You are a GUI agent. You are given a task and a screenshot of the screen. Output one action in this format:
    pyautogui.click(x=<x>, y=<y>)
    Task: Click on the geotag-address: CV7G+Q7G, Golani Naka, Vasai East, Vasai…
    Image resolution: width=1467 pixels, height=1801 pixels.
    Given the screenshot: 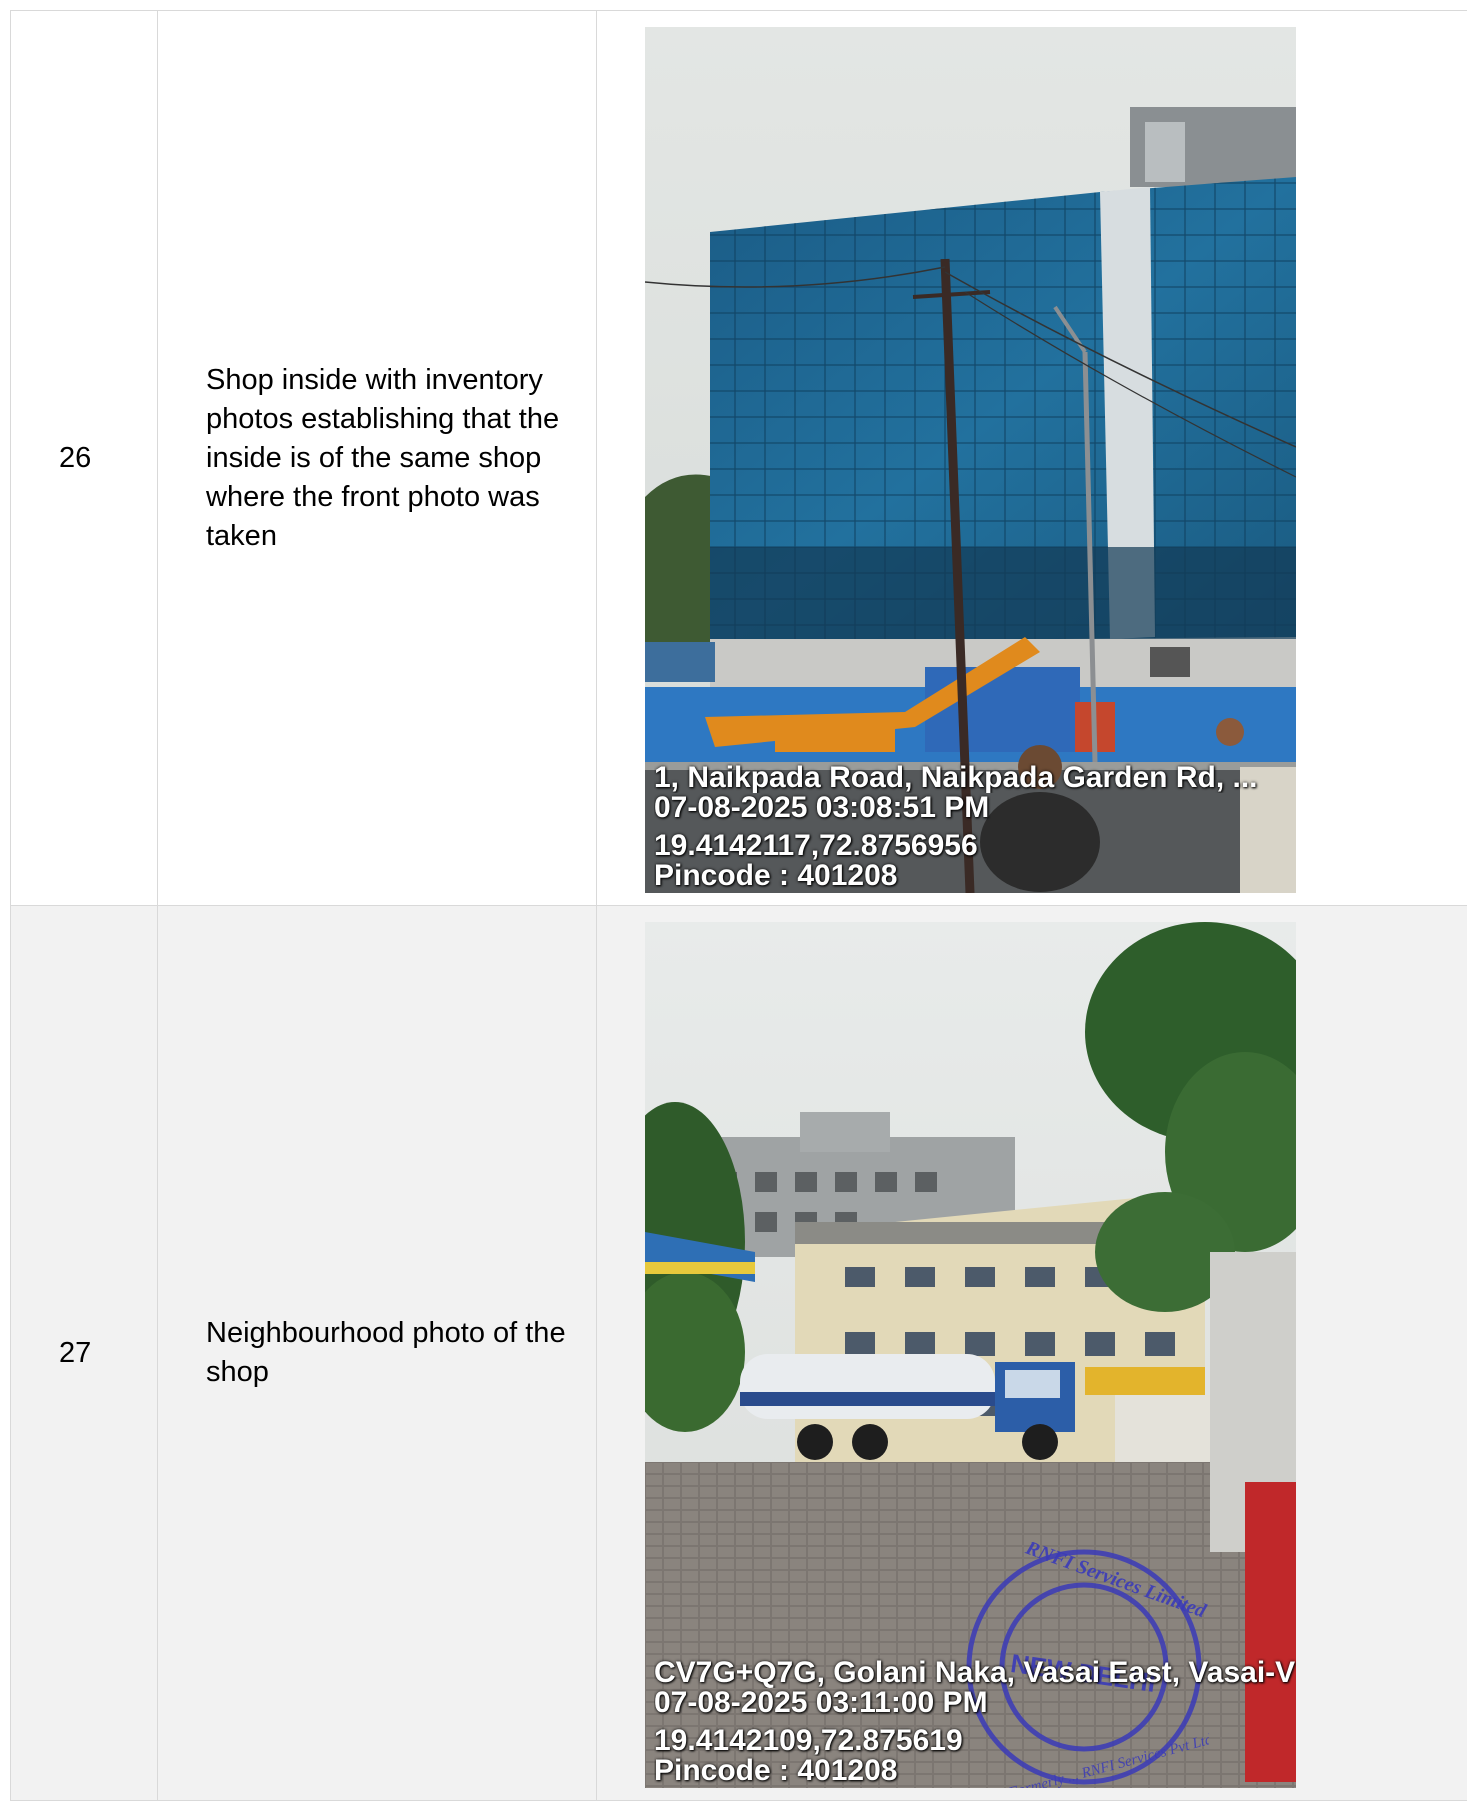 What is the action you would take?
    pyautogui.click(x=975, y=1673)
    